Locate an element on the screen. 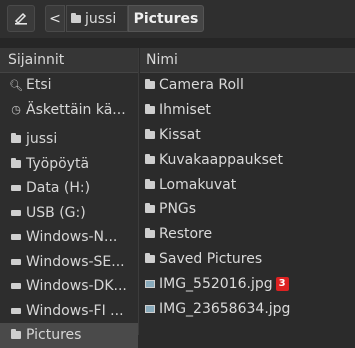 The width and height of the screenshot is (355, 348). list-item: IMG_23658634.jpg is located at coordinates (247, 308).